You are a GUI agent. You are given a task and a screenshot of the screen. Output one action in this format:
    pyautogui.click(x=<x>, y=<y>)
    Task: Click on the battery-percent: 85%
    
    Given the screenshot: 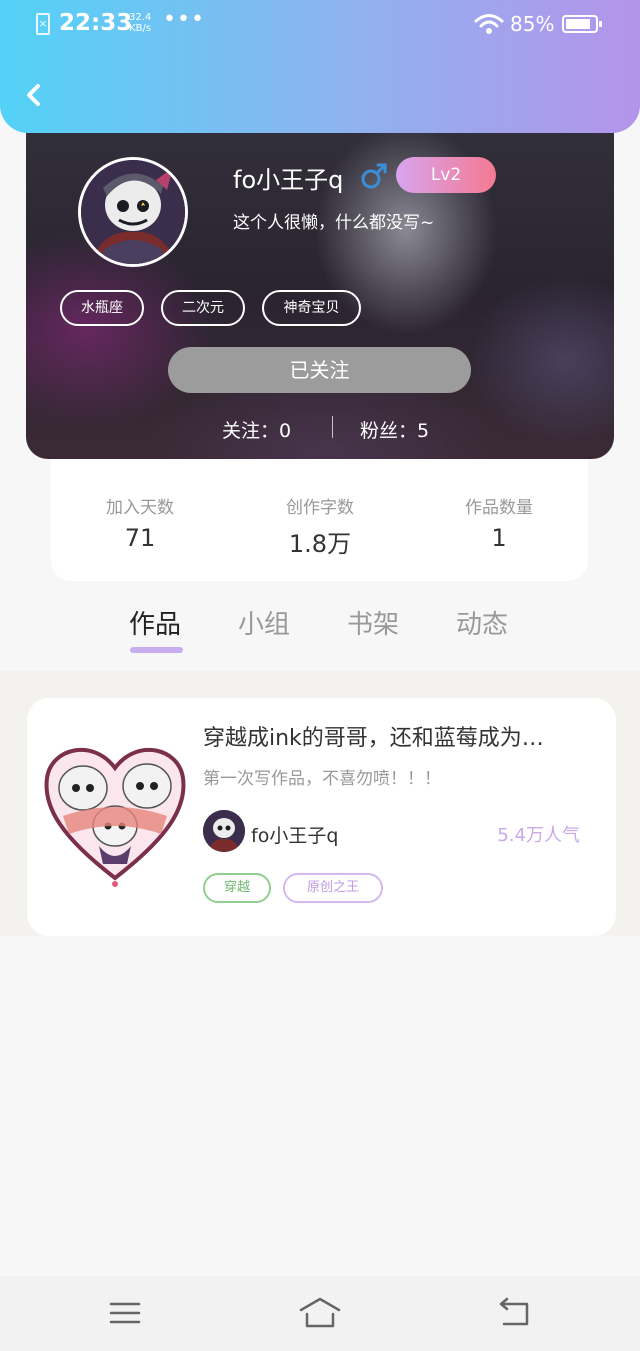 What is the action you would take?
    pyautogui.click(x=532, y=24)
    